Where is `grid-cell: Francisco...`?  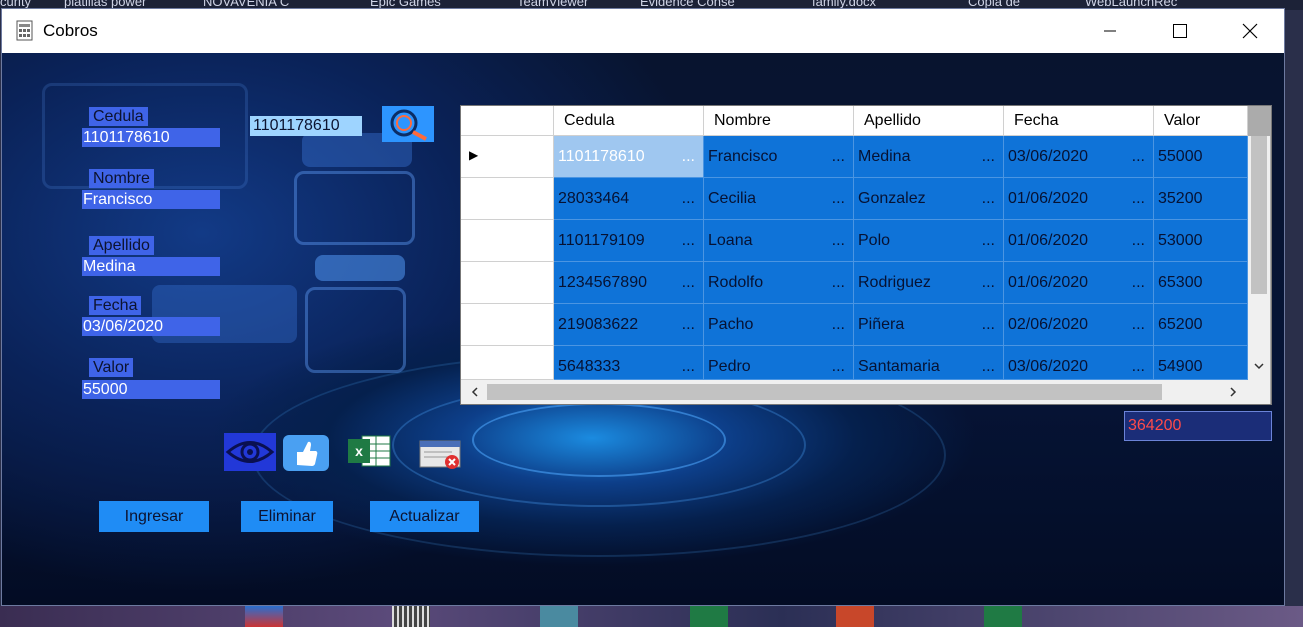
grid-cell: Francisco... is located at coordinates (779, 157).